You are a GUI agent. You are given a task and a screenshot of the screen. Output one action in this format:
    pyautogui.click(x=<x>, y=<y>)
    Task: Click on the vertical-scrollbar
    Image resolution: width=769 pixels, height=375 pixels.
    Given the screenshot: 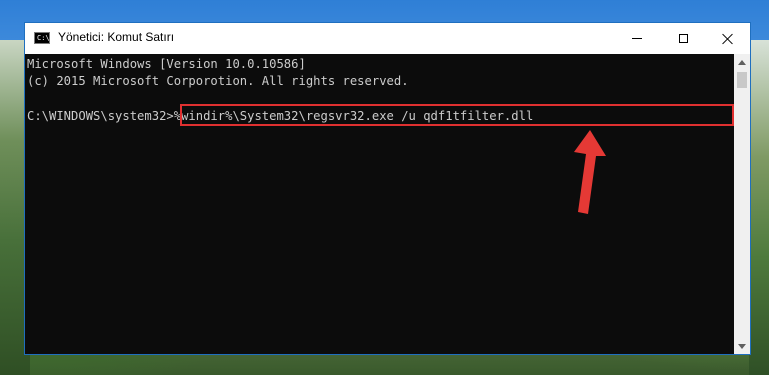 What is the action you would take?
    pyautogui.click(x=742, y=204)
    